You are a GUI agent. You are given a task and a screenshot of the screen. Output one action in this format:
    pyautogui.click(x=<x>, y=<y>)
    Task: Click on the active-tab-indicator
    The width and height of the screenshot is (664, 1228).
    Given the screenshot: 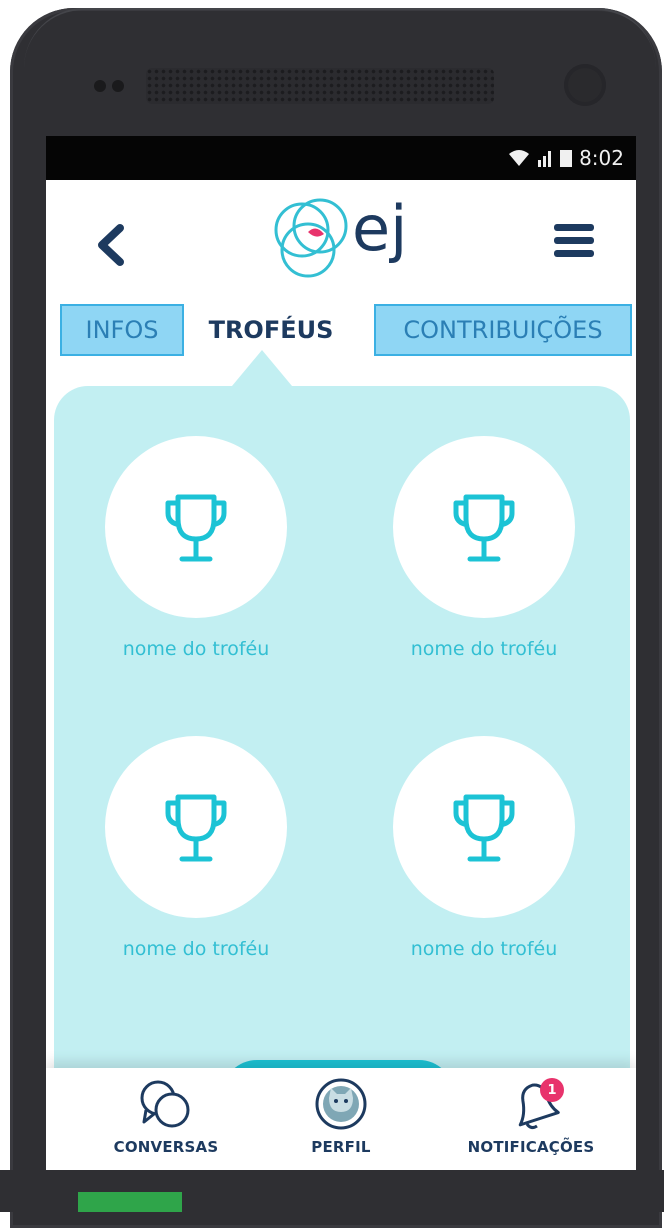 What is the action you would take?
    pyautogui.click(x=262, y=368)
    